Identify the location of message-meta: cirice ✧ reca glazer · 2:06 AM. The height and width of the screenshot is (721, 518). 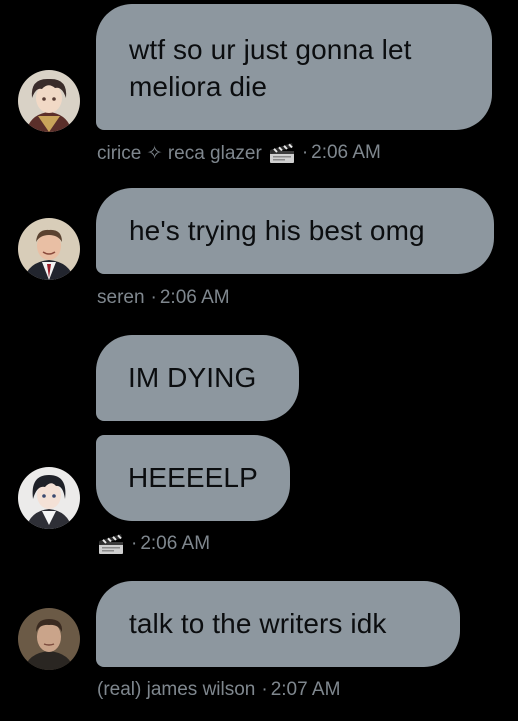
(239, 153).